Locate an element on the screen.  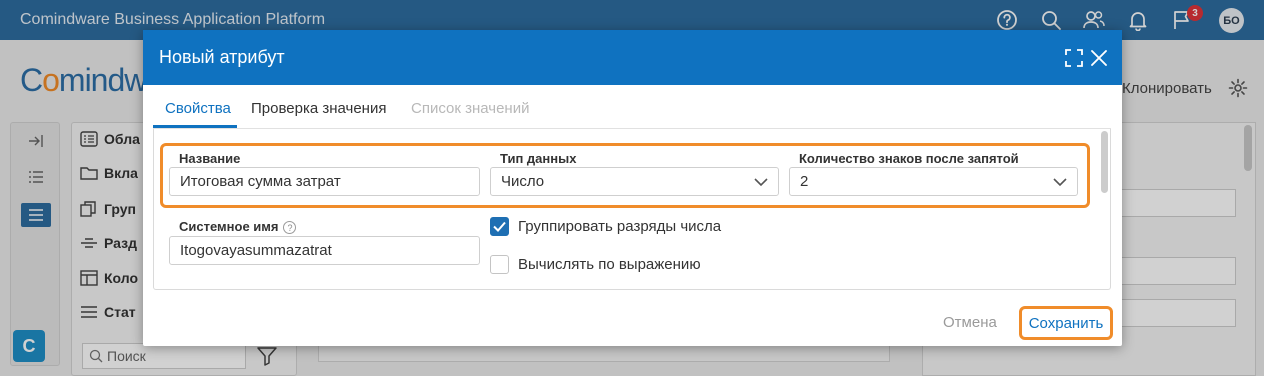
question-icon: ? is located at coordinates (290, 228).